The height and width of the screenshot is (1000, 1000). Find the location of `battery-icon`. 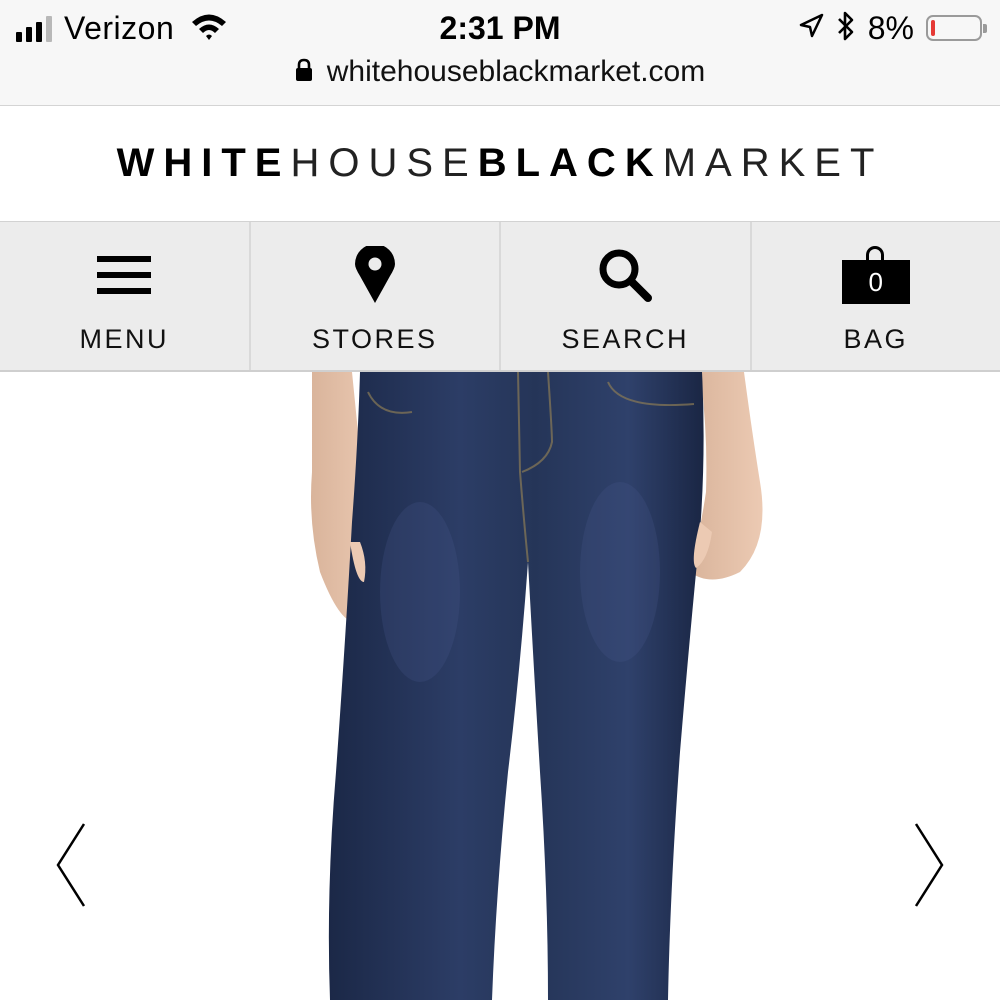

battery-icon is located at coordinates (956, 28).